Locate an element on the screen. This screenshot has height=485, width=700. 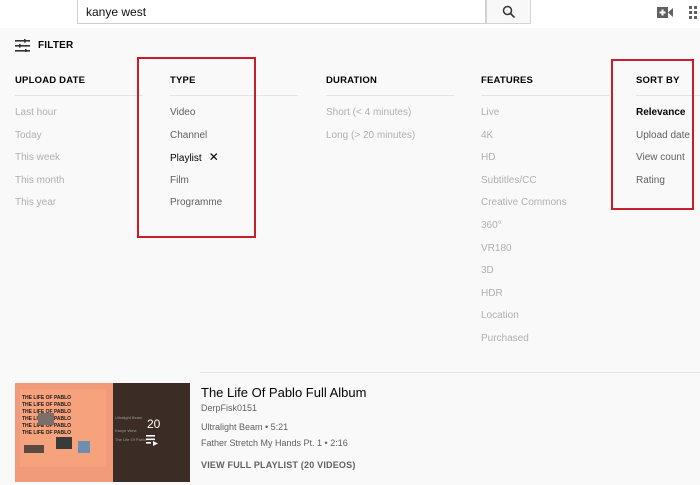
filter-option-4k: 4K is located at coordinates (545, 141).